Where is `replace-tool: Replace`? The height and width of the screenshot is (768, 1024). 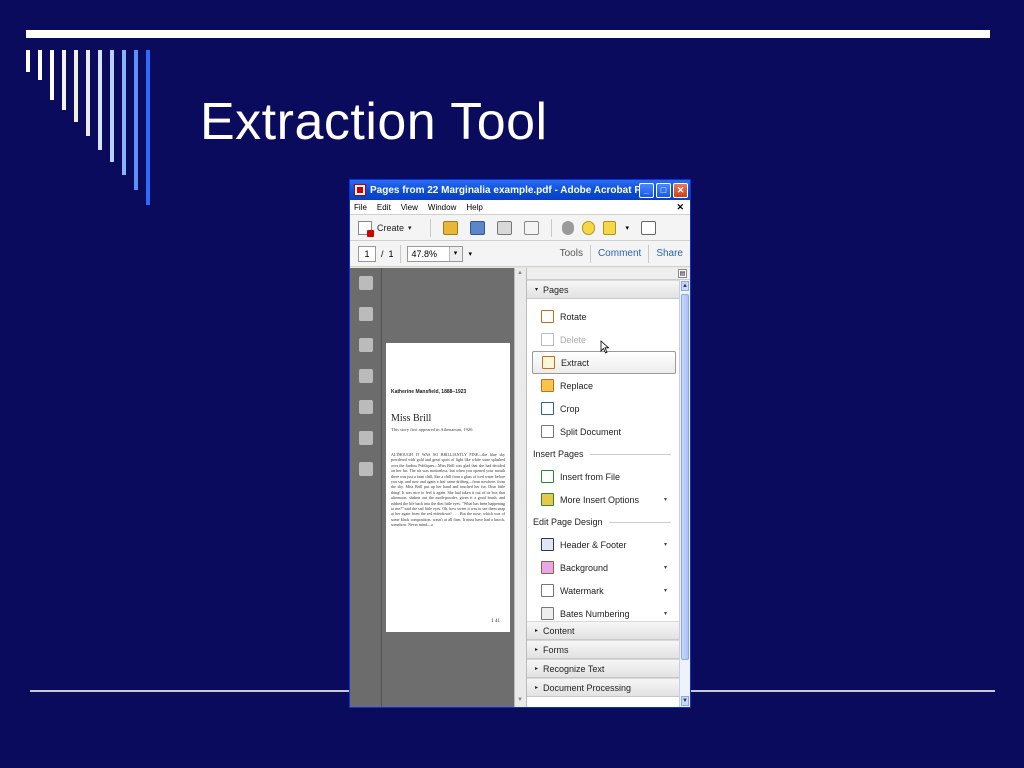
replace-tool: Replace is located at coordinates (604, 385).